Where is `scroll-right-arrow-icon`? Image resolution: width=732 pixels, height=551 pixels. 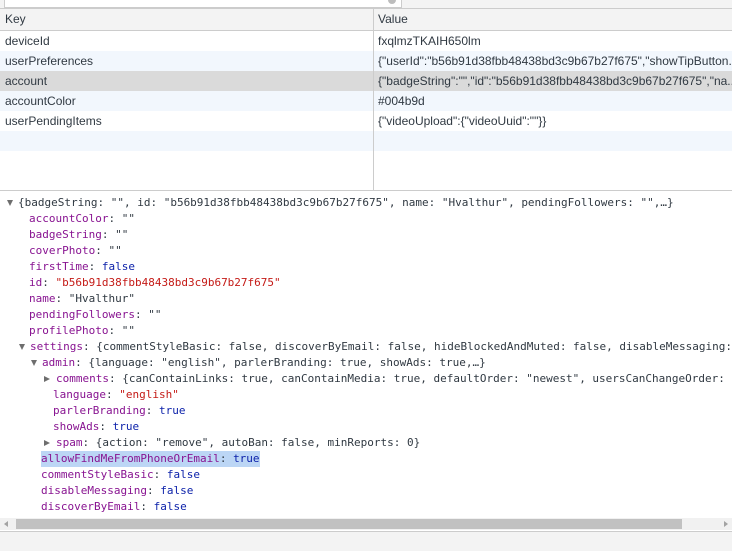
scroll-right-arrow-icon is located at coordinates (726, 524).